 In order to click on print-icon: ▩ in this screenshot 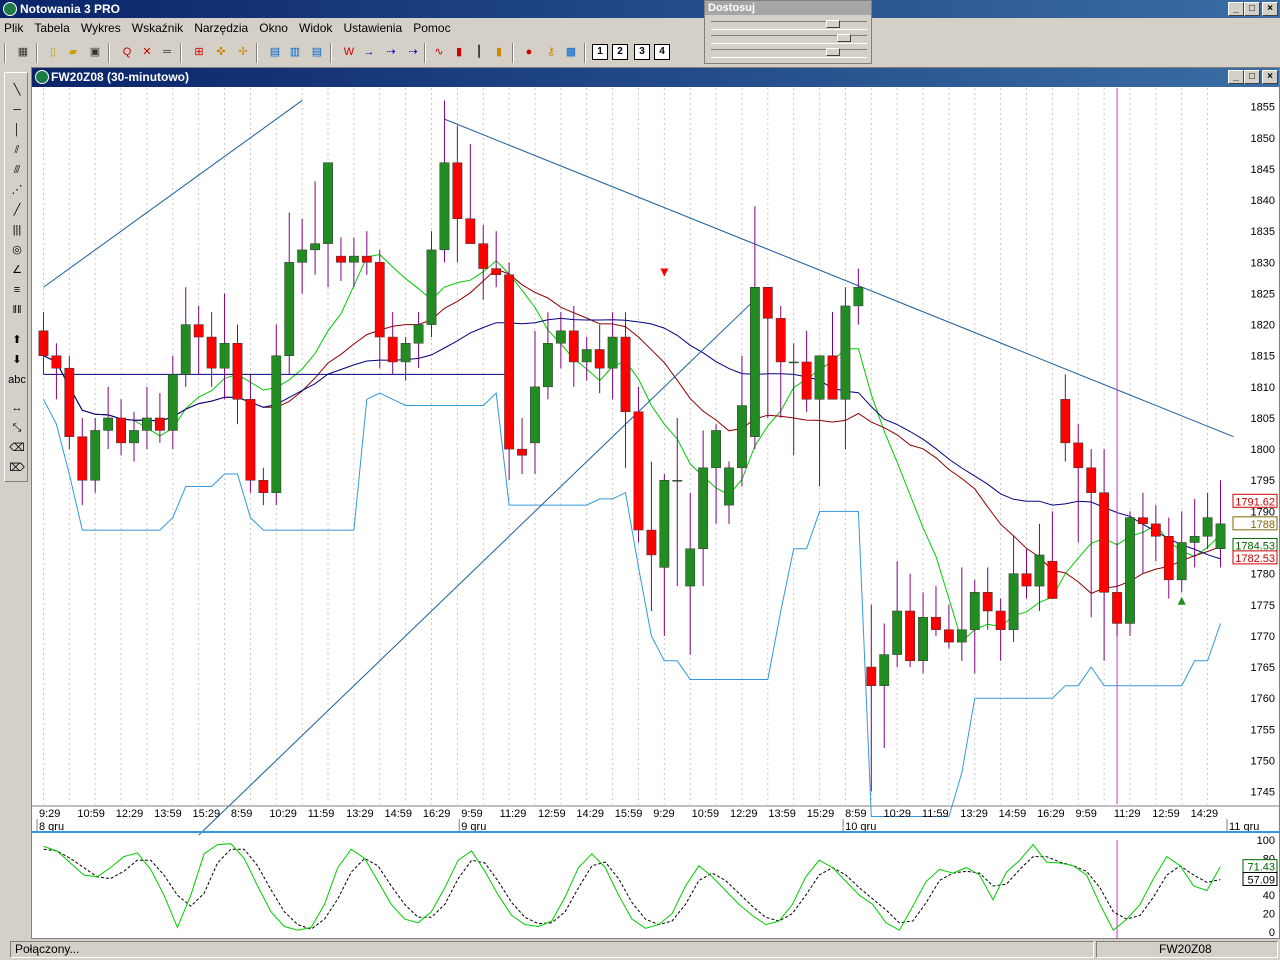, I will do `click(571, 52)`.